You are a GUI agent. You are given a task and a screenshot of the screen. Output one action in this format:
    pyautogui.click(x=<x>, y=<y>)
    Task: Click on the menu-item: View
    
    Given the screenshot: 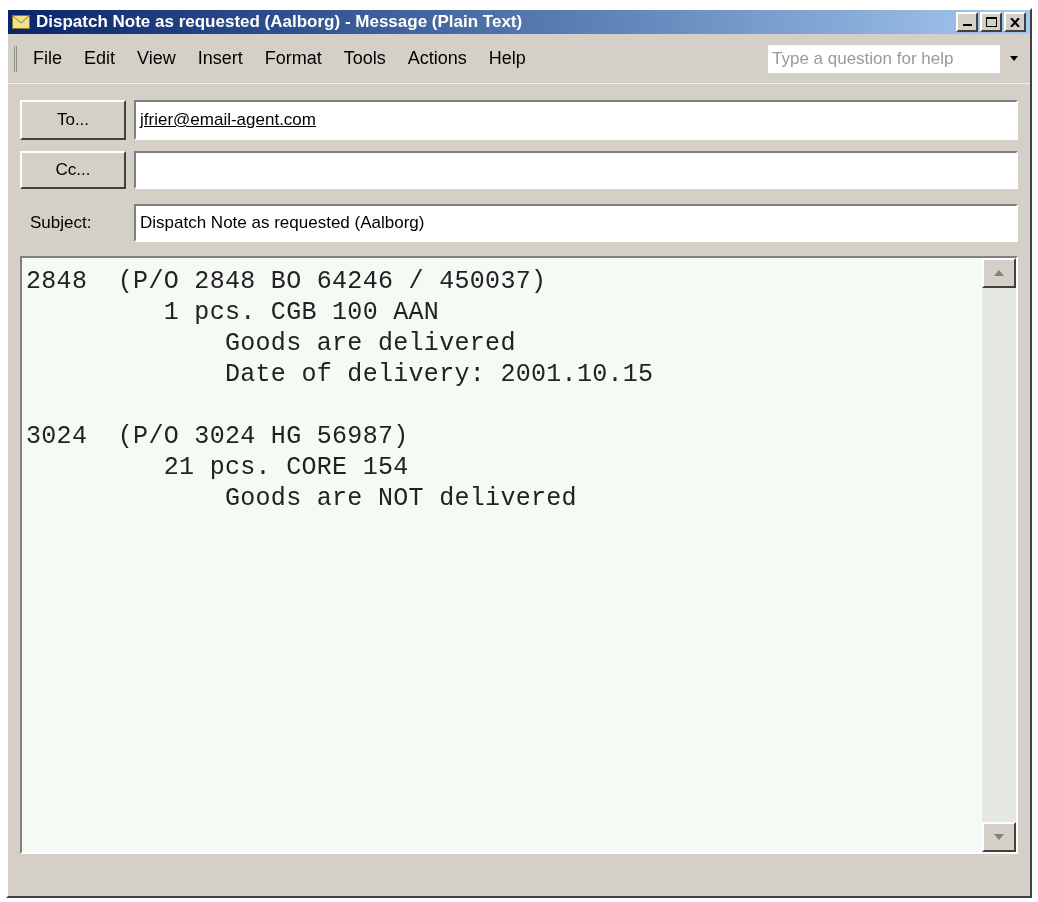 What is the action you would take?
    pyautogui.click(x=156, y=58)
    